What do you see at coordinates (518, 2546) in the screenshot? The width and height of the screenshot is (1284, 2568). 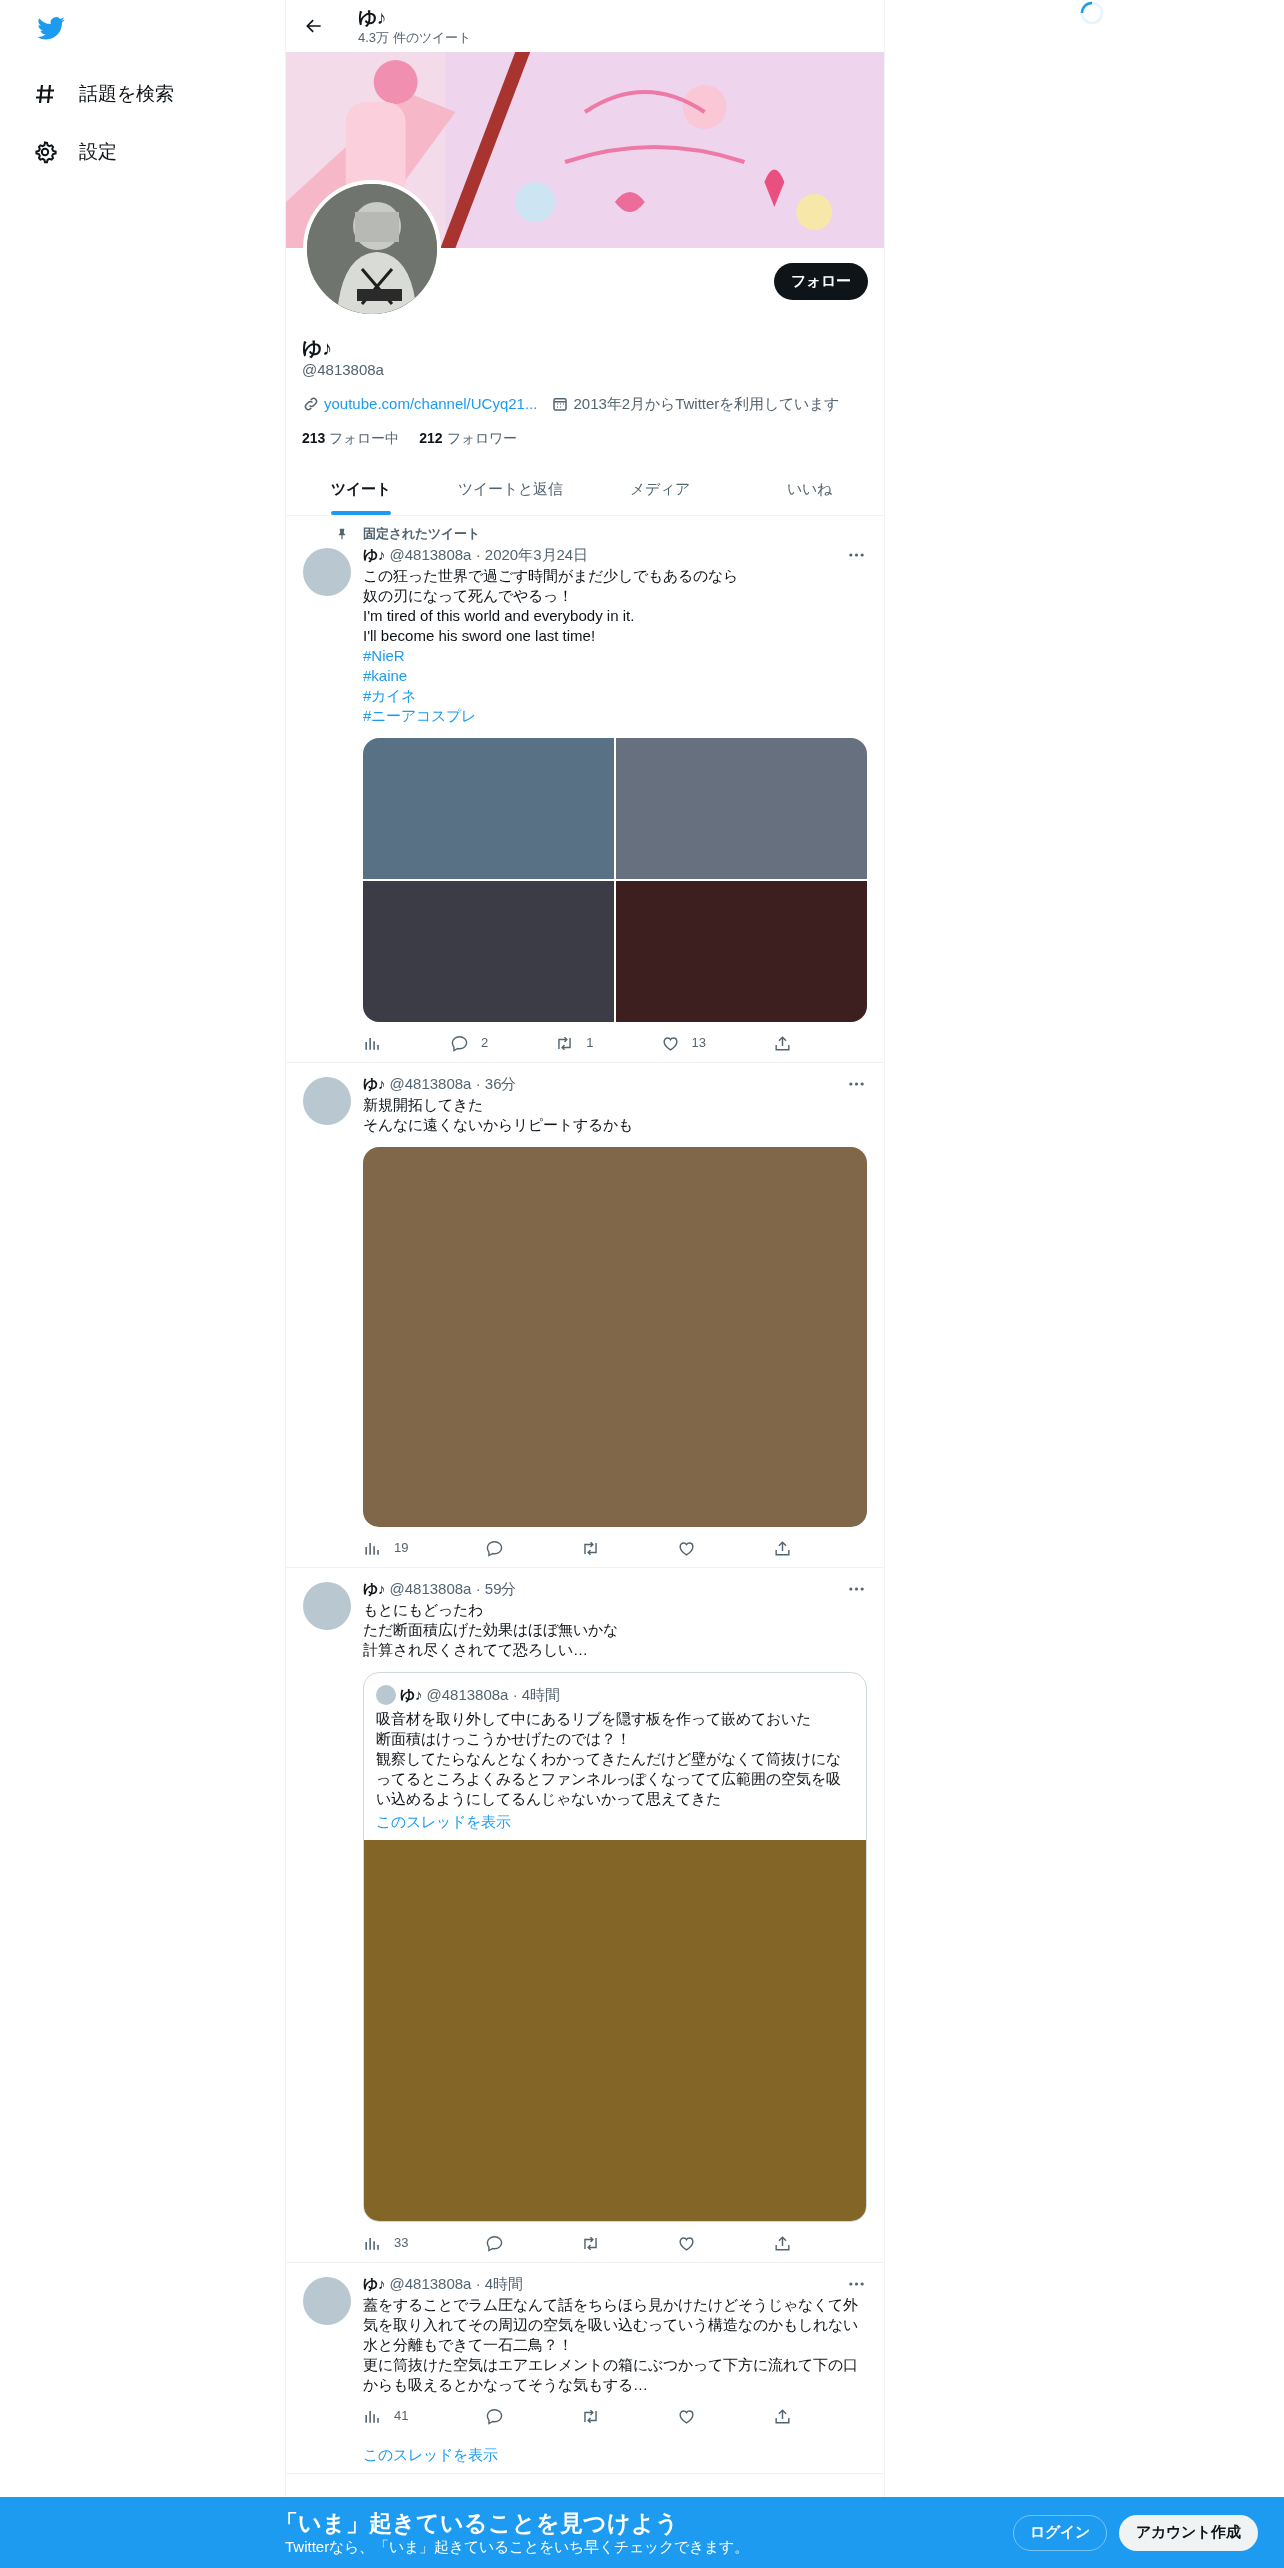 I see `banner-subtitle: Twitterなら、「いま」起きていることをいち早くチェックできます。` at bounding box center [518, 2546].